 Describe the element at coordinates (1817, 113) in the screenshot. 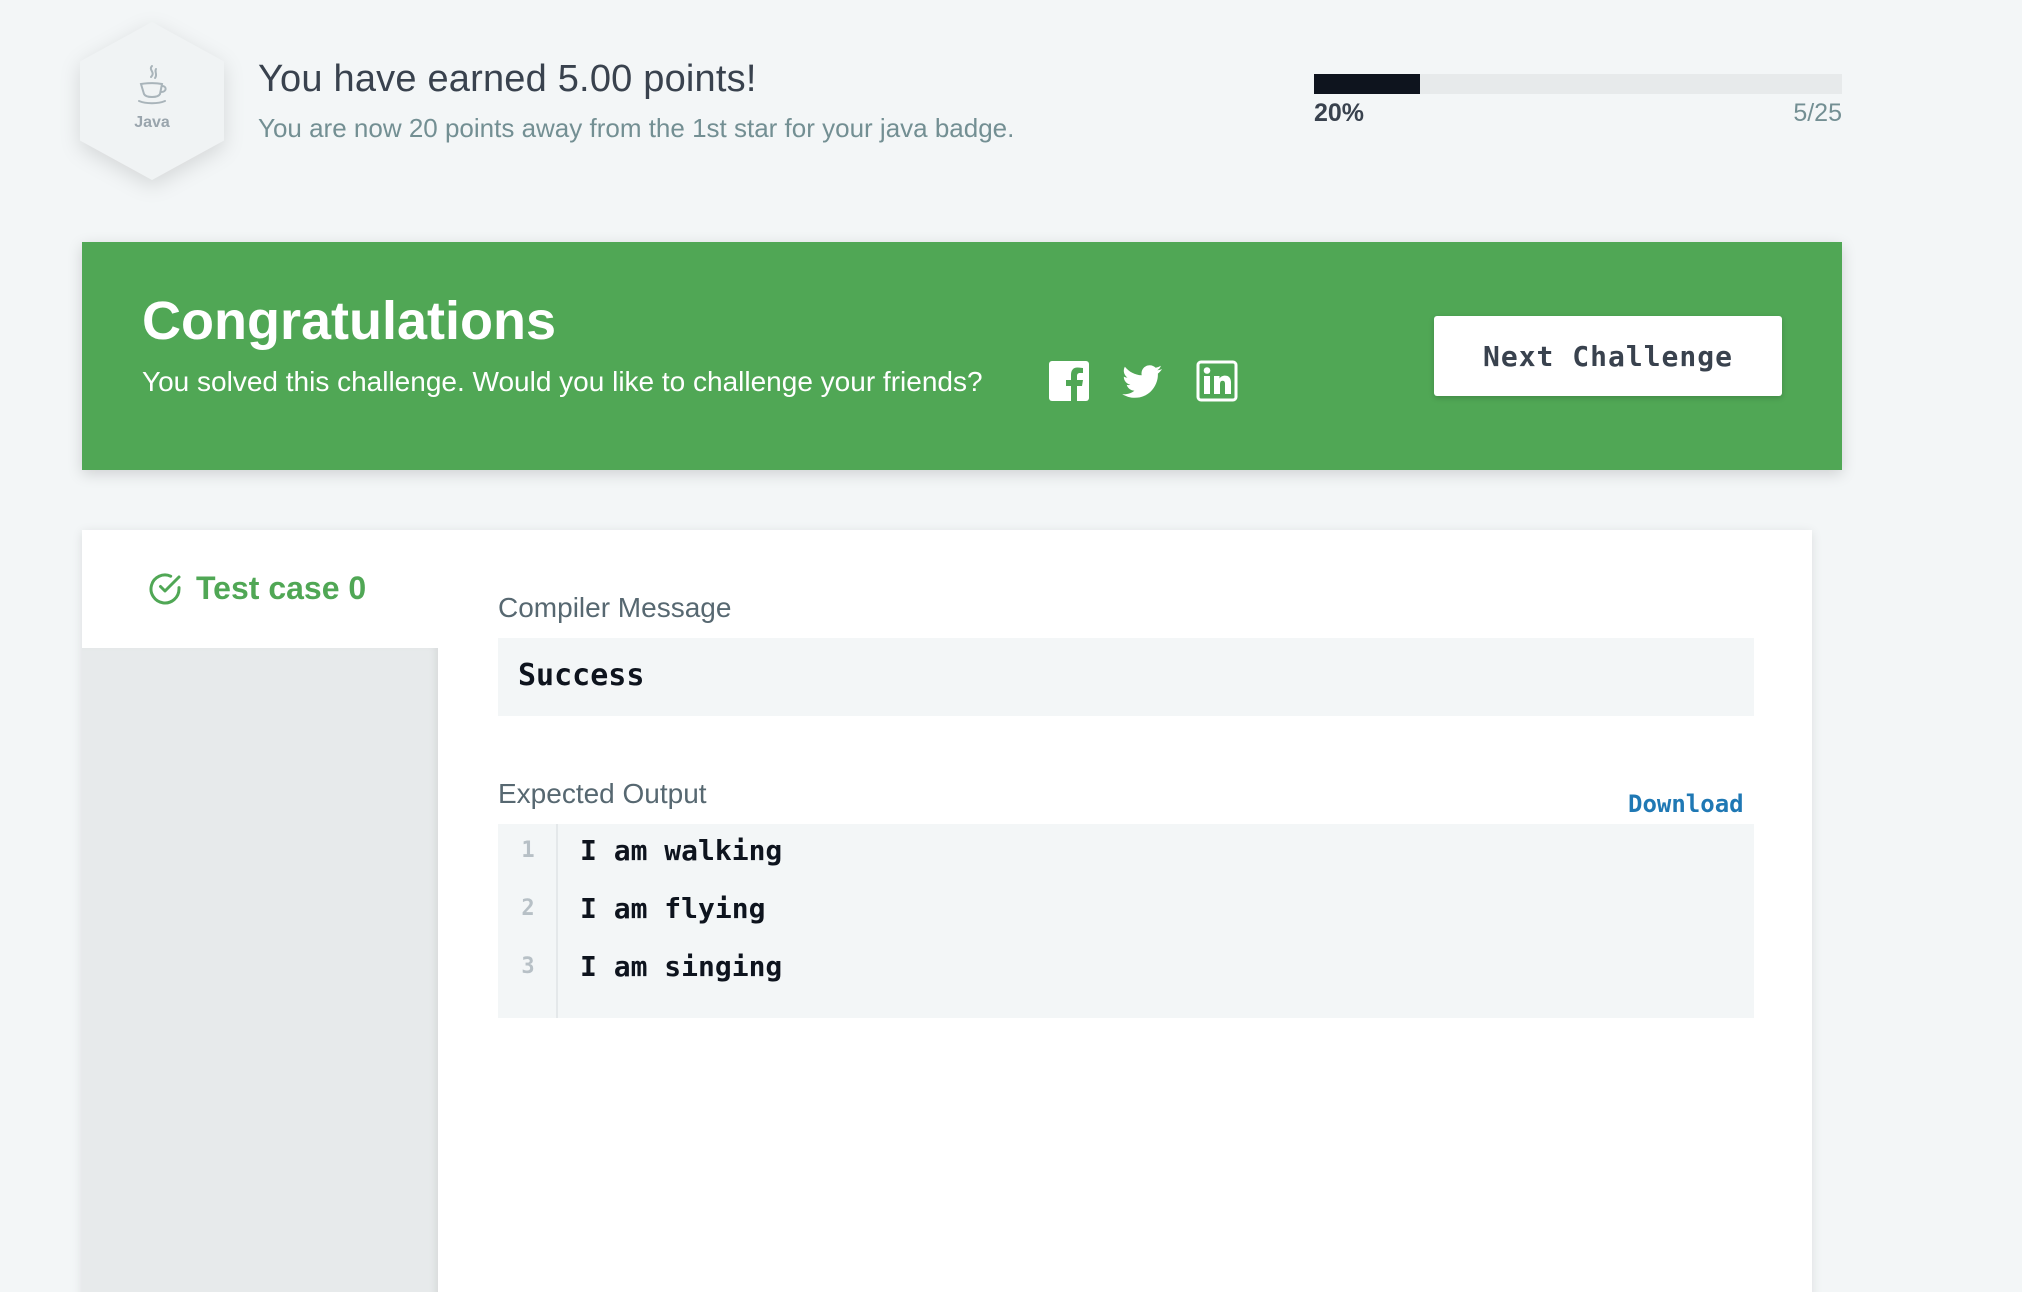

I see `progress-count: 5/25` at that location.